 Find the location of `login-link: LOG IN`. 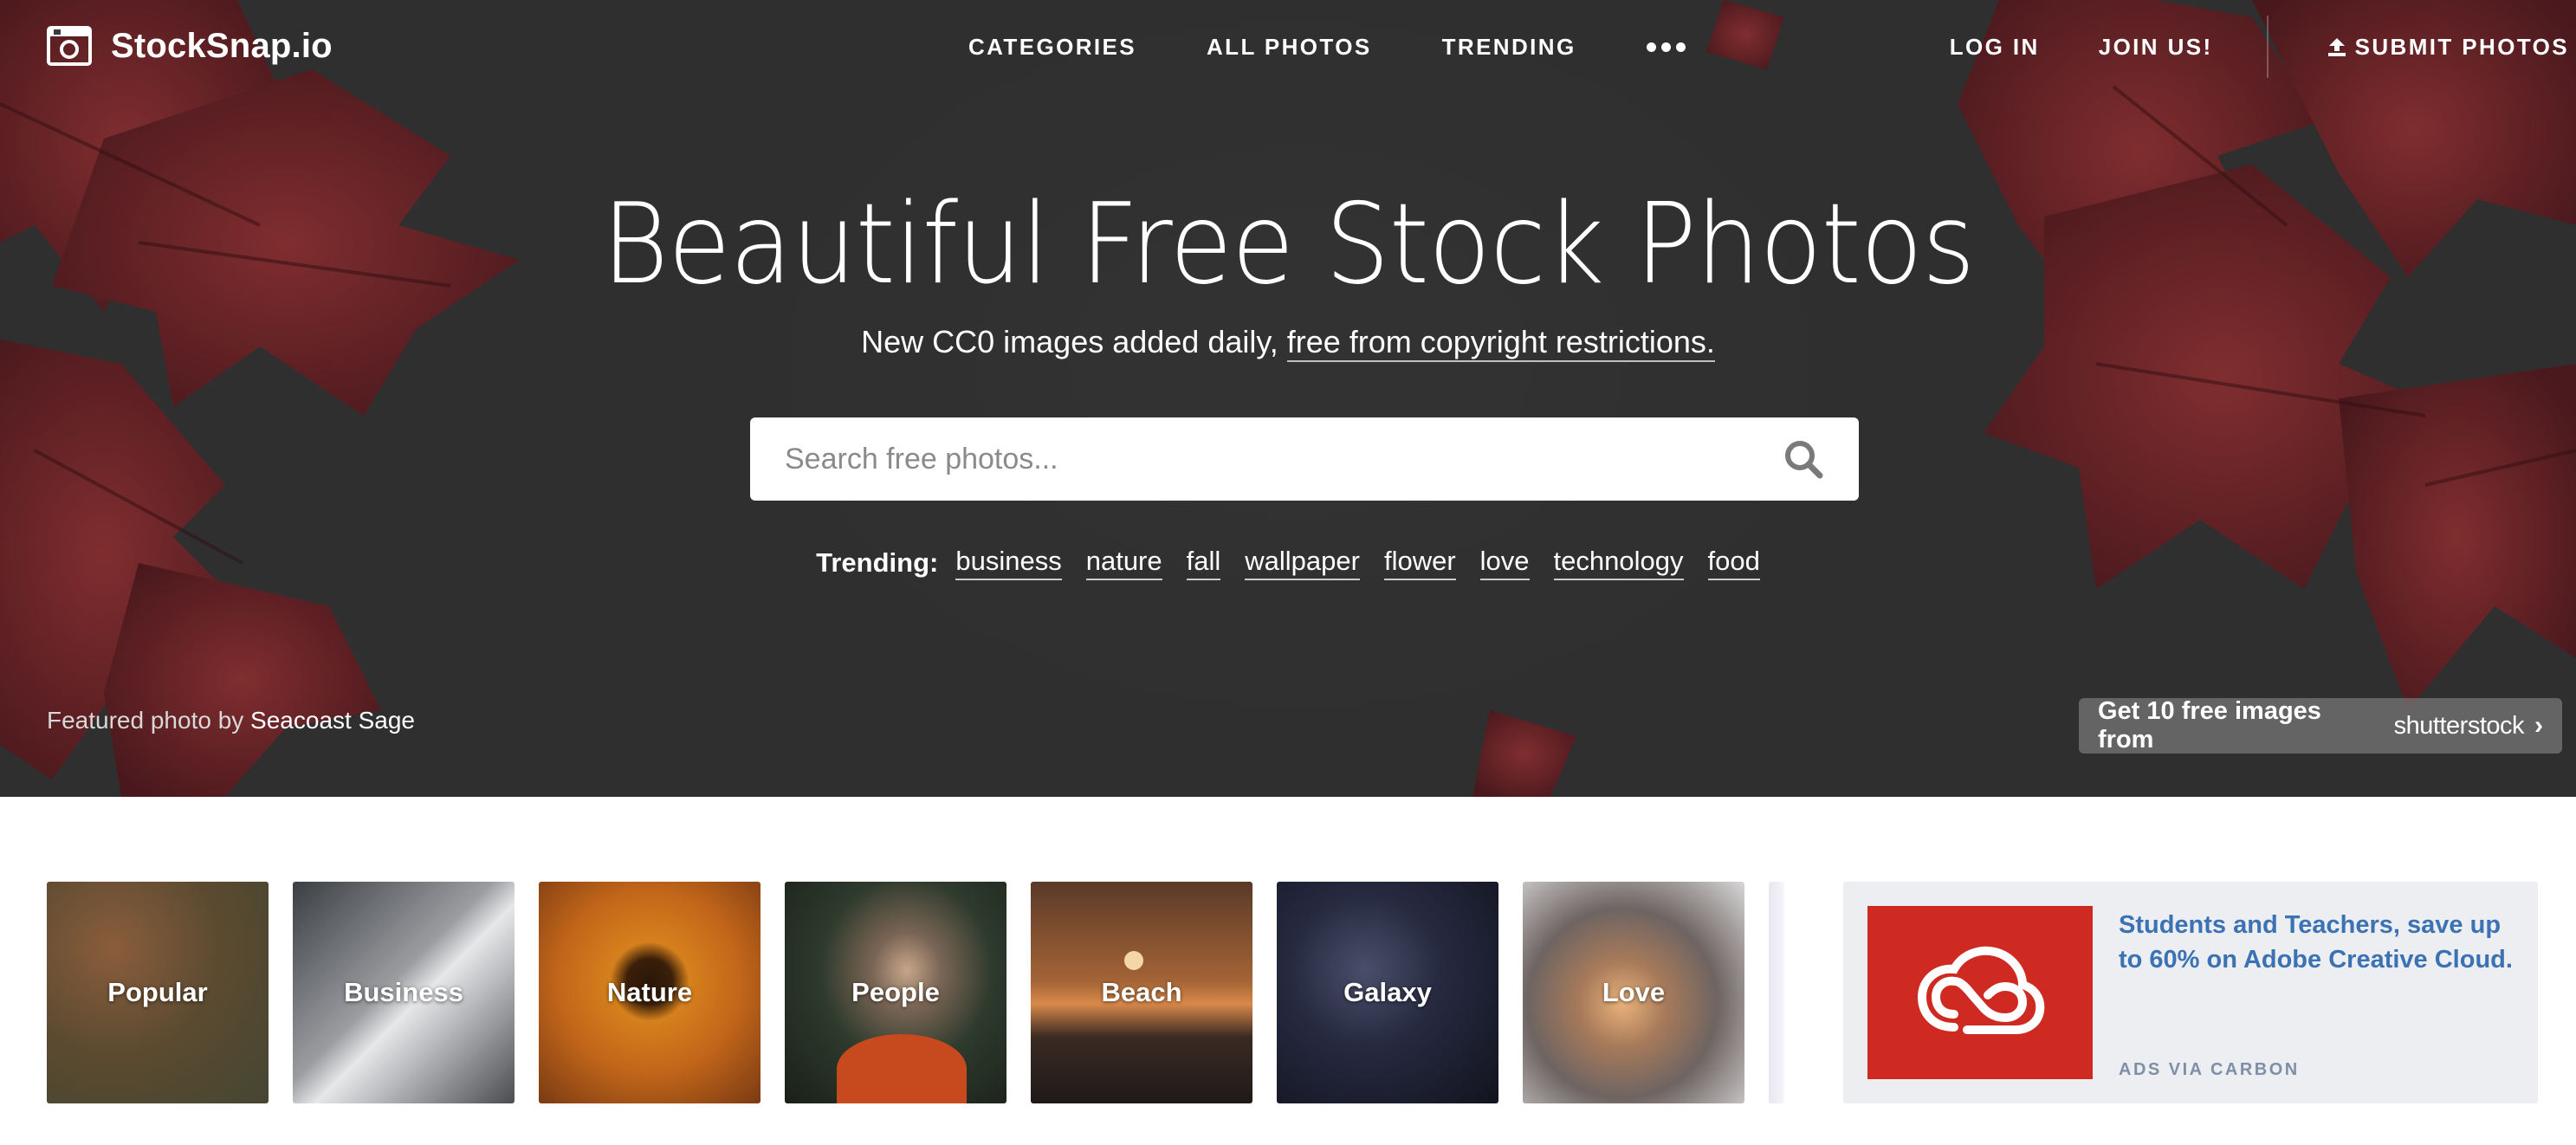

login-link: LOG IN is located at coordinates (1995, 47).